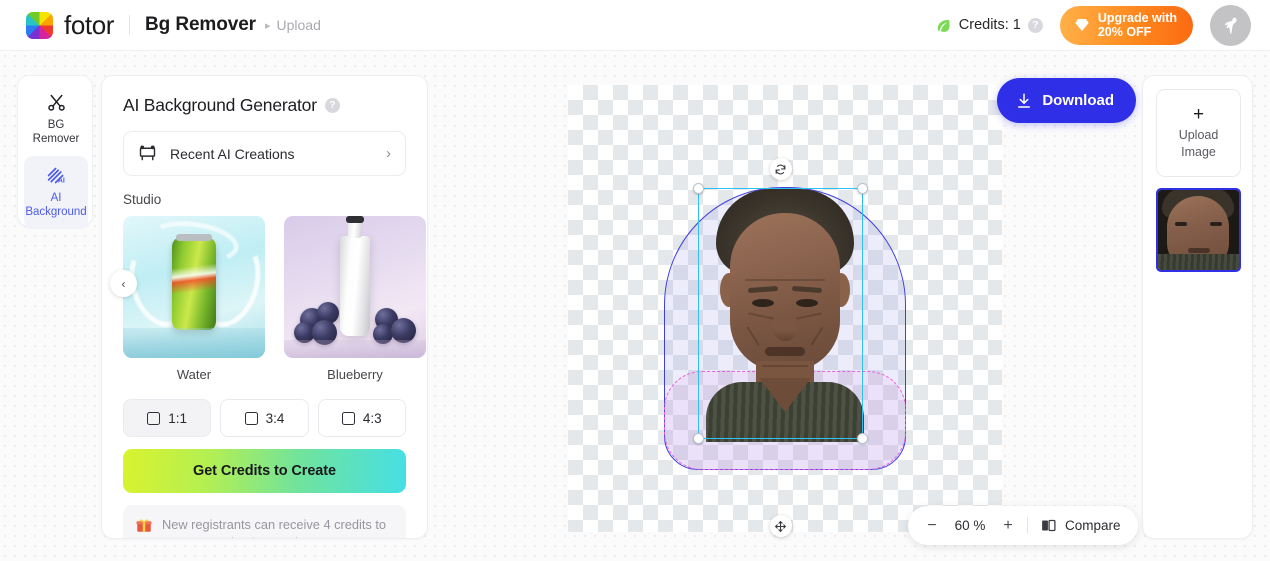  What do you see at coordinates (178, 418) in the screenshot?
I see `ratio-label: 1:1` at bounding box center [178, 418].